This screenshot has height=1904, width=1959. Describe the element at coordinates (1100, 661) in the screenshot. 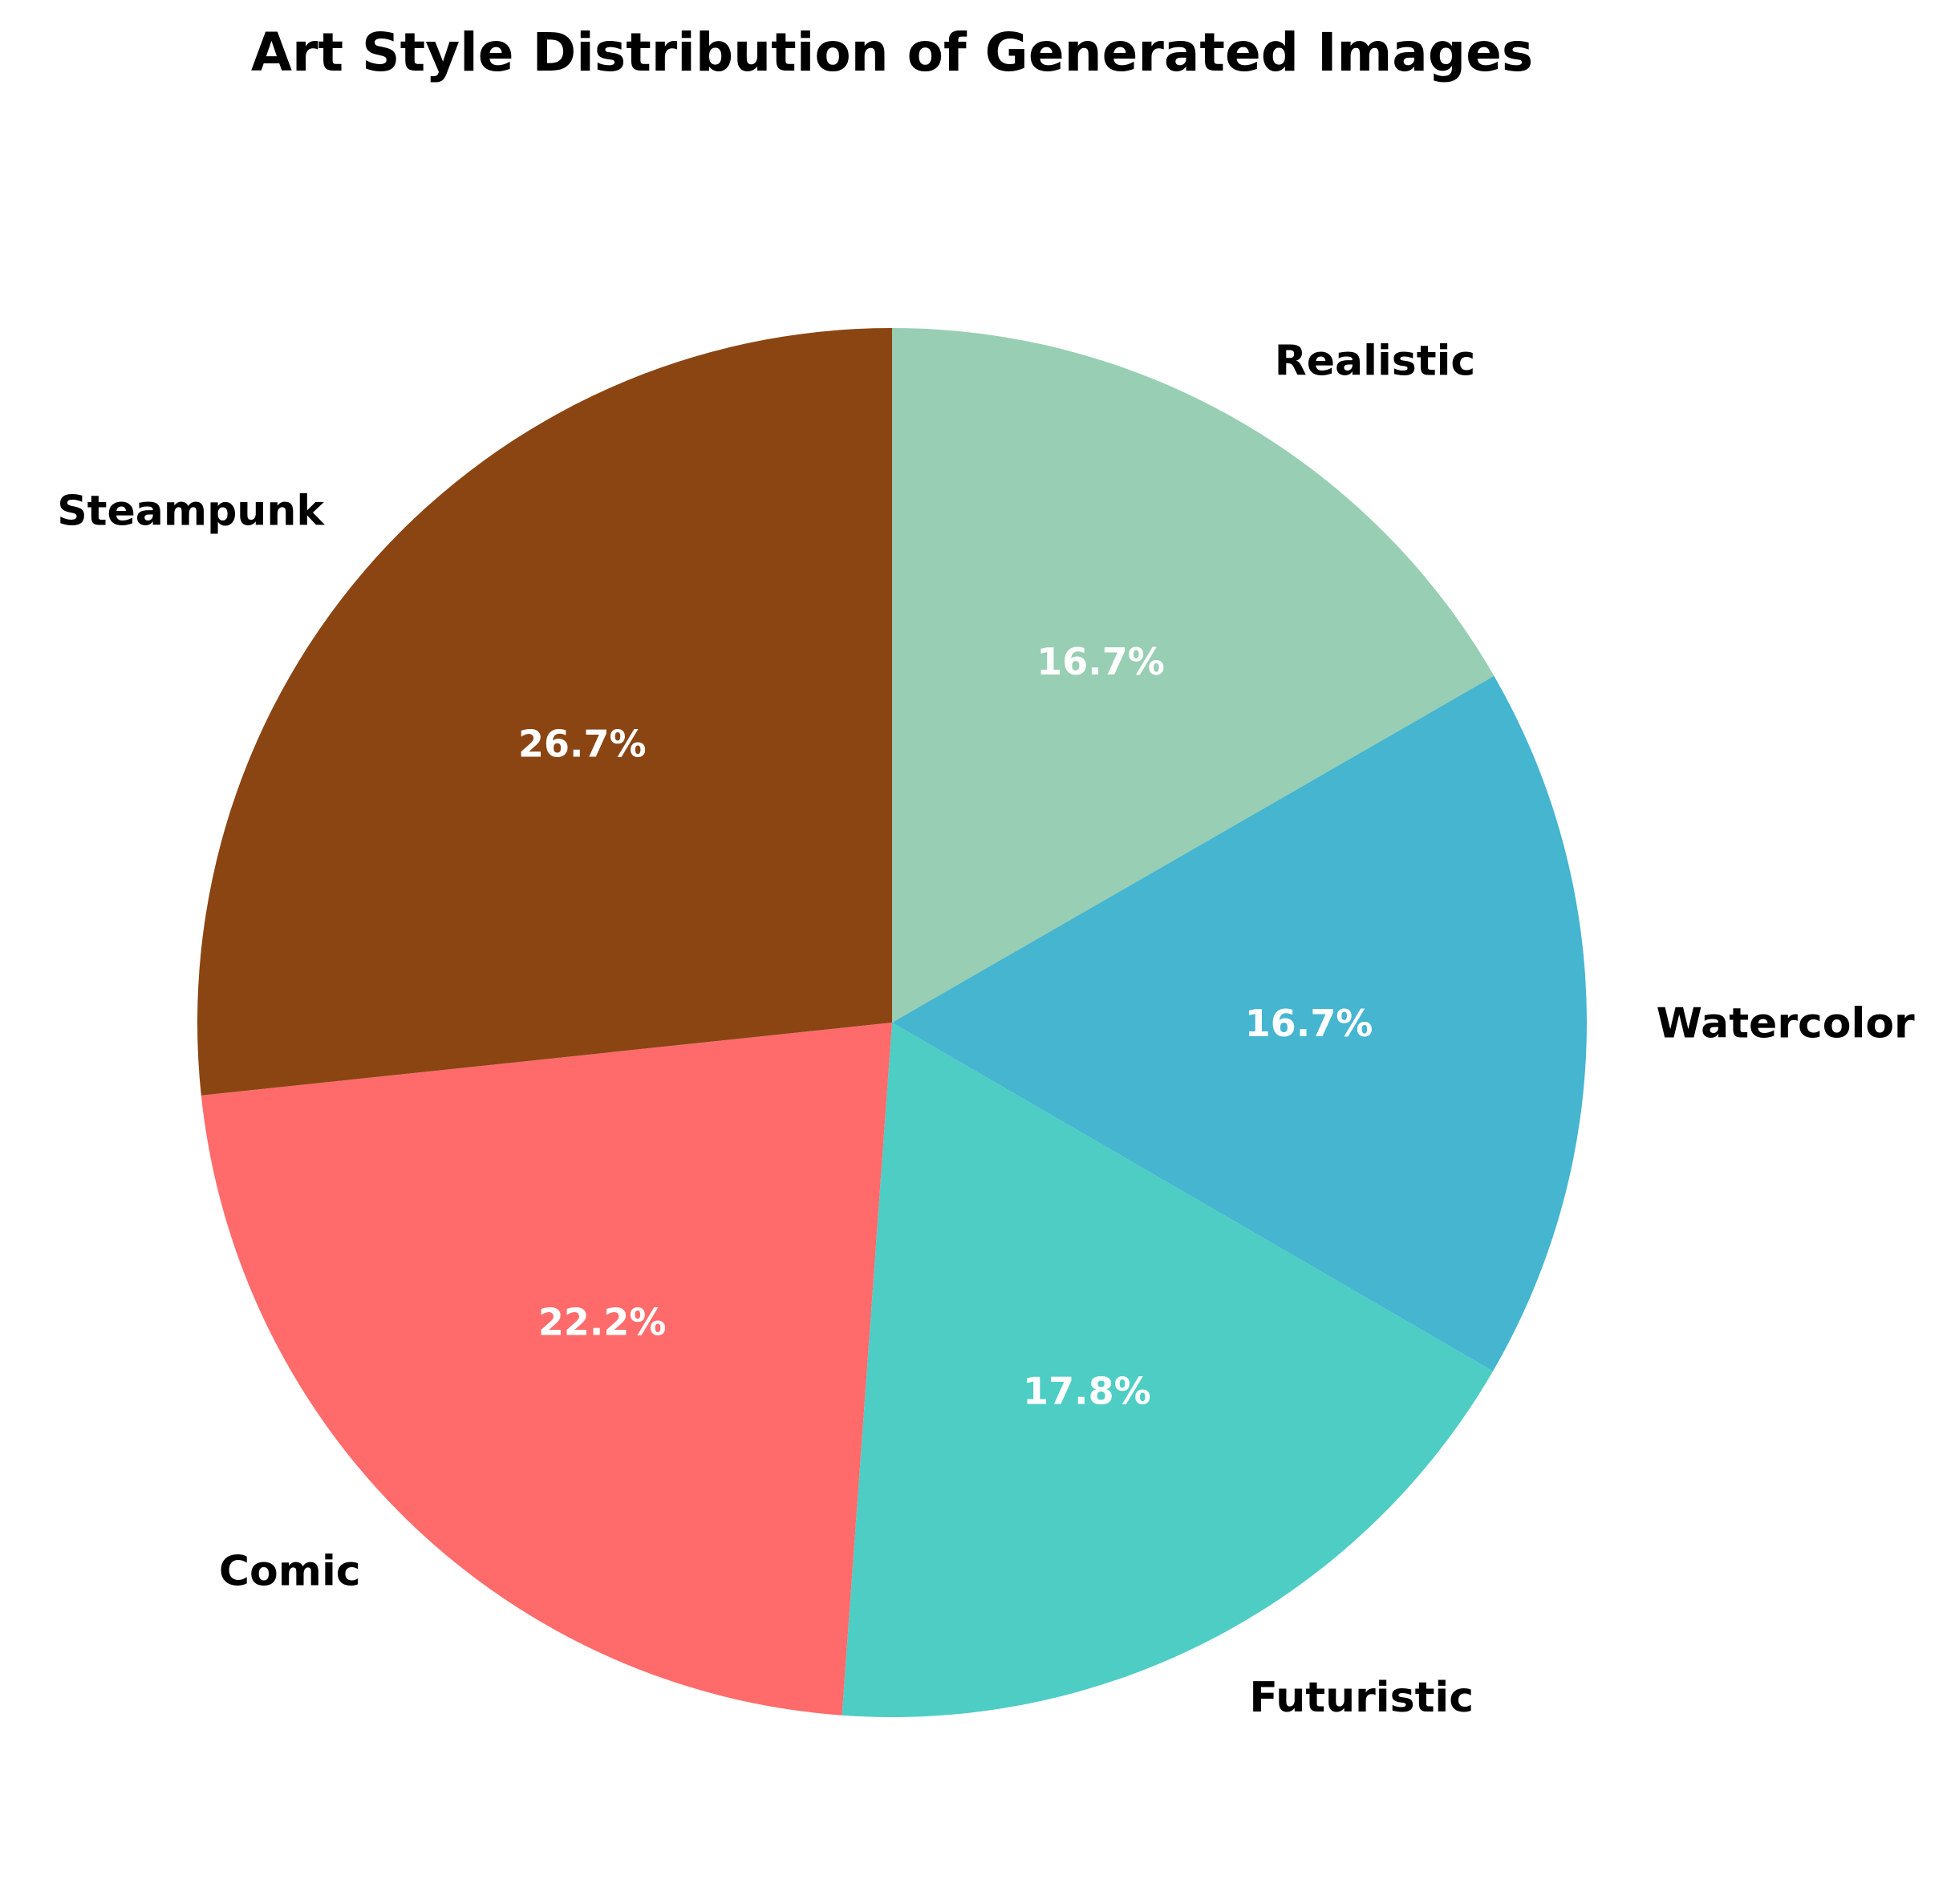

I see `percentage-label-realistic: 16.7%` at that location.